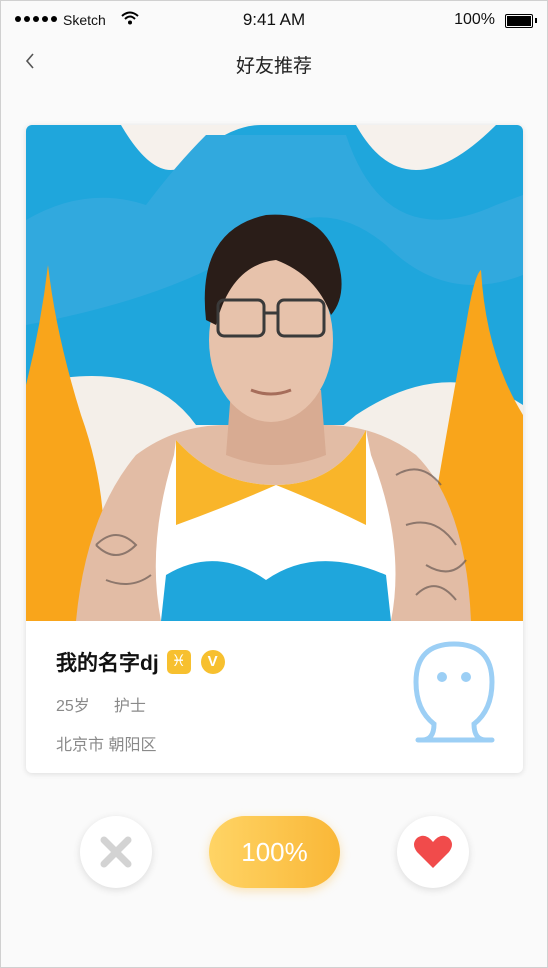 This screenshot has height=968, width=548. What do you see at coordinates (212, 662) in the screenshot?
I see `verified-icon: V` at bounding box center [212, 662].